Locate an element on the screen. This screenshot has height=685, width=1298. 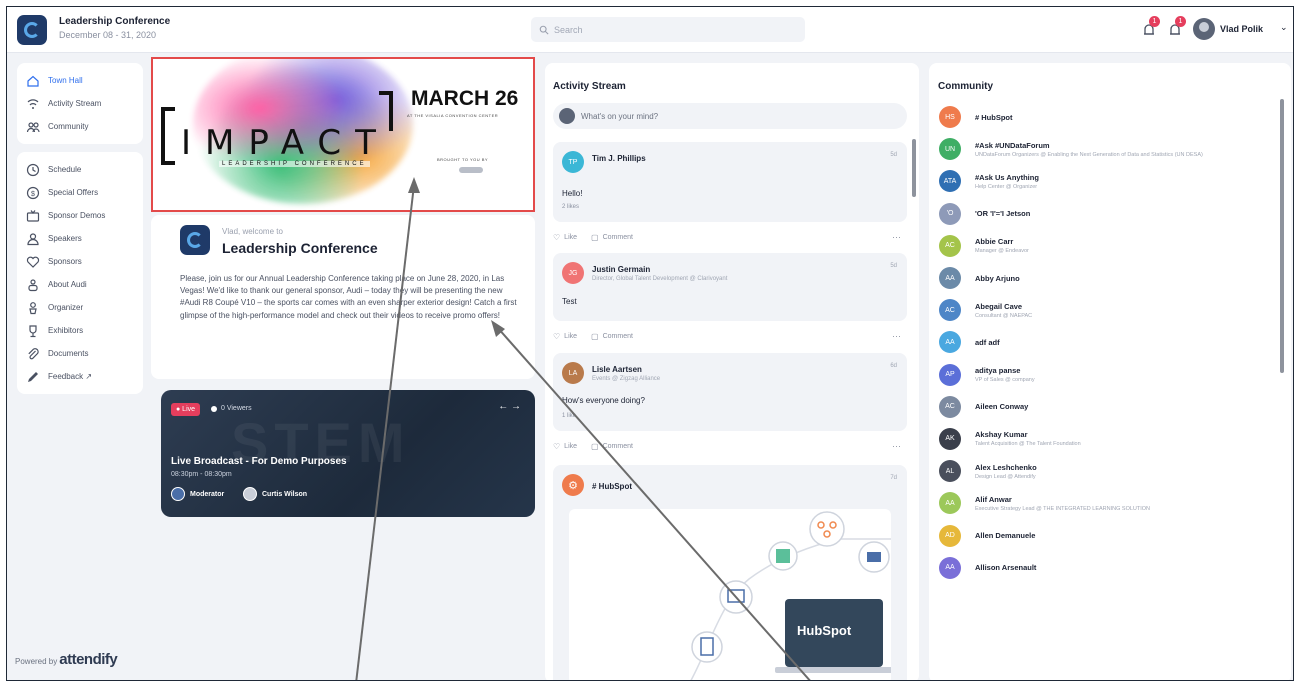
community-member: AA Allison Arsenault is located at coordinates (1106, 568).